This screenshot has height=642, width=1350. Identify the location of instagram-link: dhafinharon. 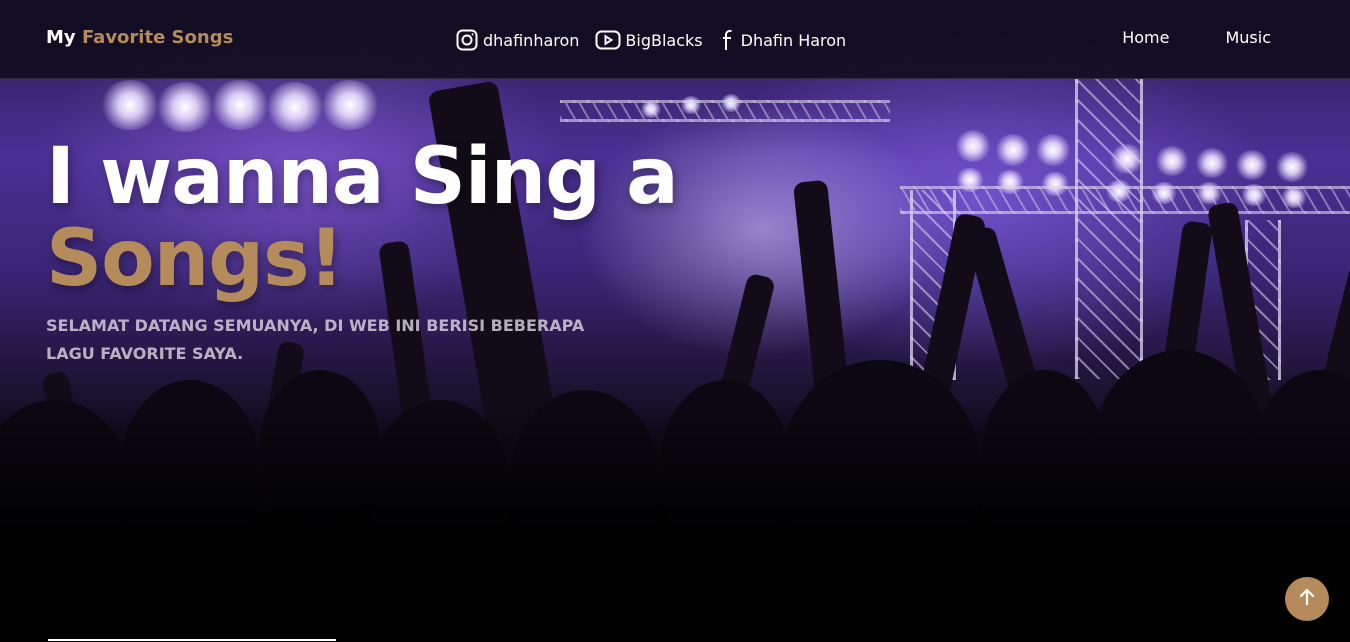
(517, 40).